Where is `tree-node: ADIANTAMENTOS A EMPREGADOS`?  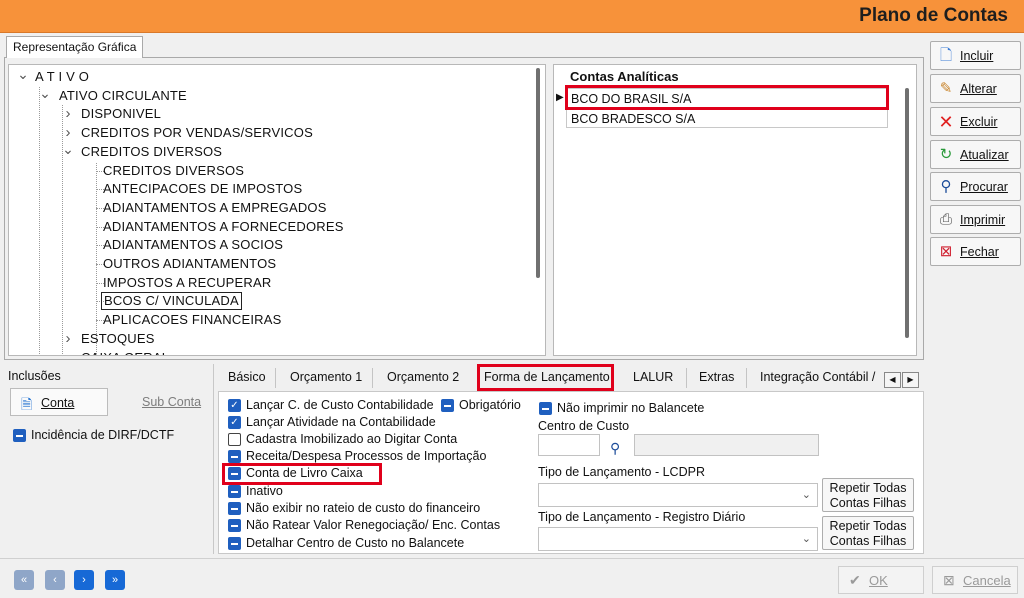 tree-node: ADIANTAMENTOS A EMPREGADOS is located at coordinates (215, 208).